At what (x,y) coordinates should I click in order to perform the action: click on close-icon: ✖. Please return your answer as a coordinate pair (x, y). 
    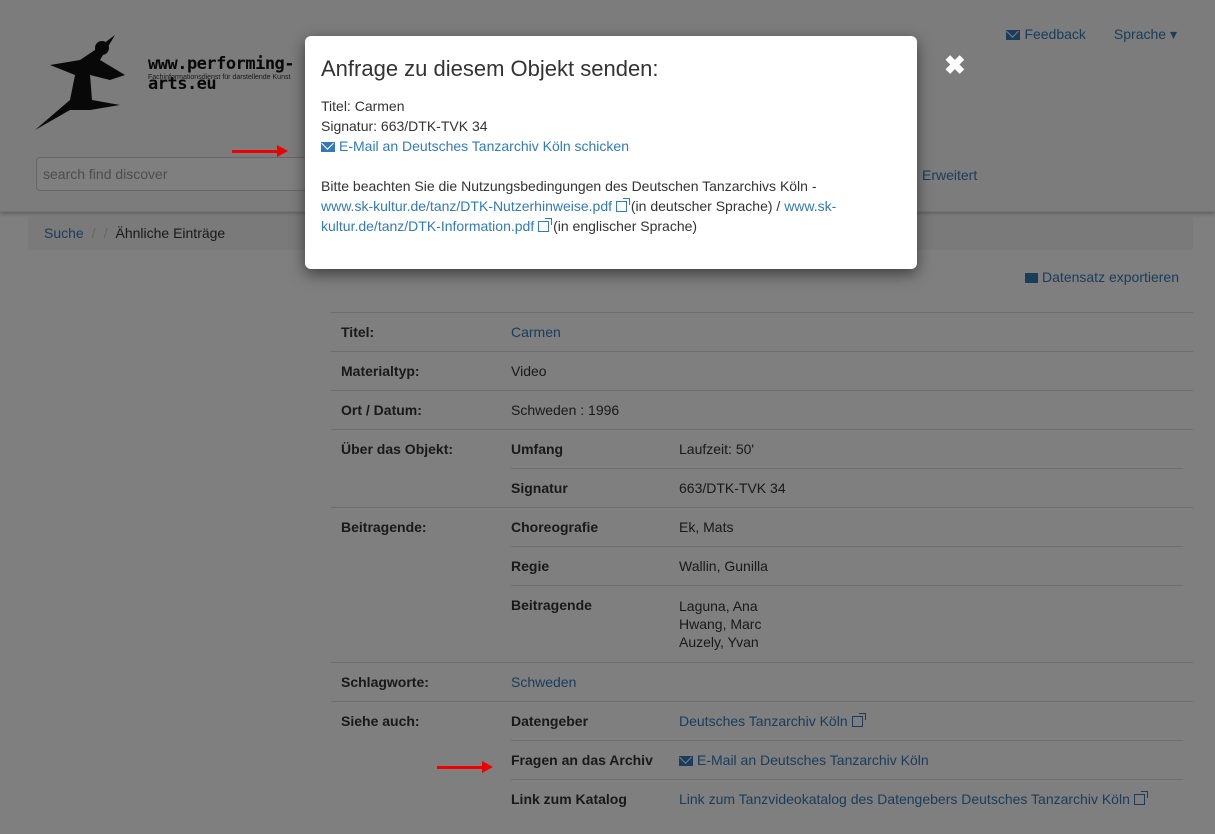
    Looking at the image, I should click on (955, 65).